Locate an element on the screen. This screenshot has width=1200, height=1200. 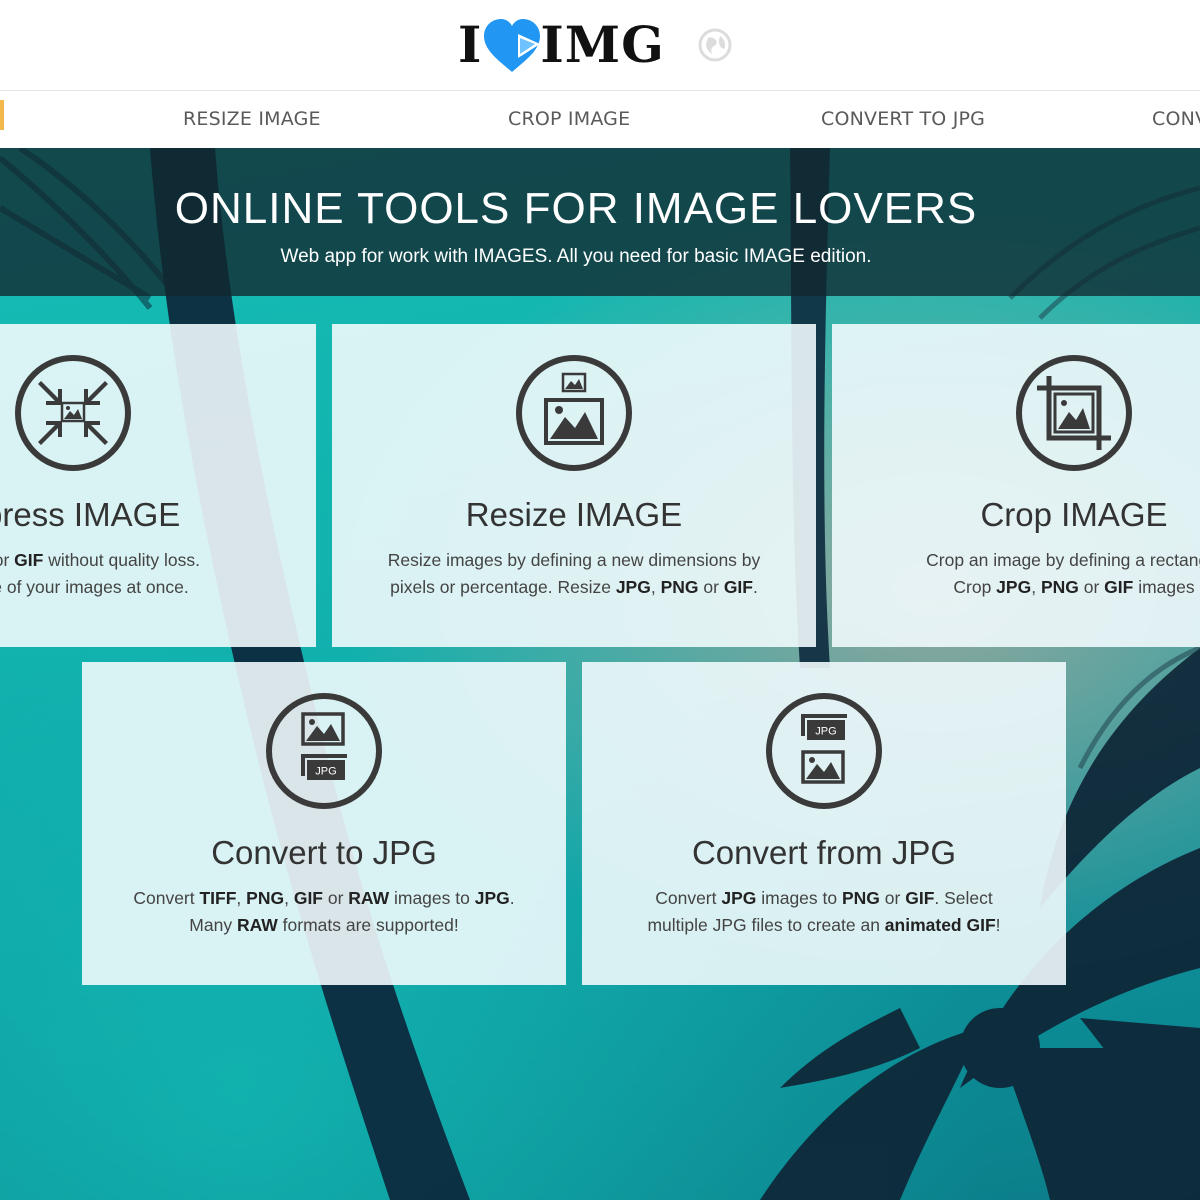
site-header: I IMG is located at coordinates (600, 45).